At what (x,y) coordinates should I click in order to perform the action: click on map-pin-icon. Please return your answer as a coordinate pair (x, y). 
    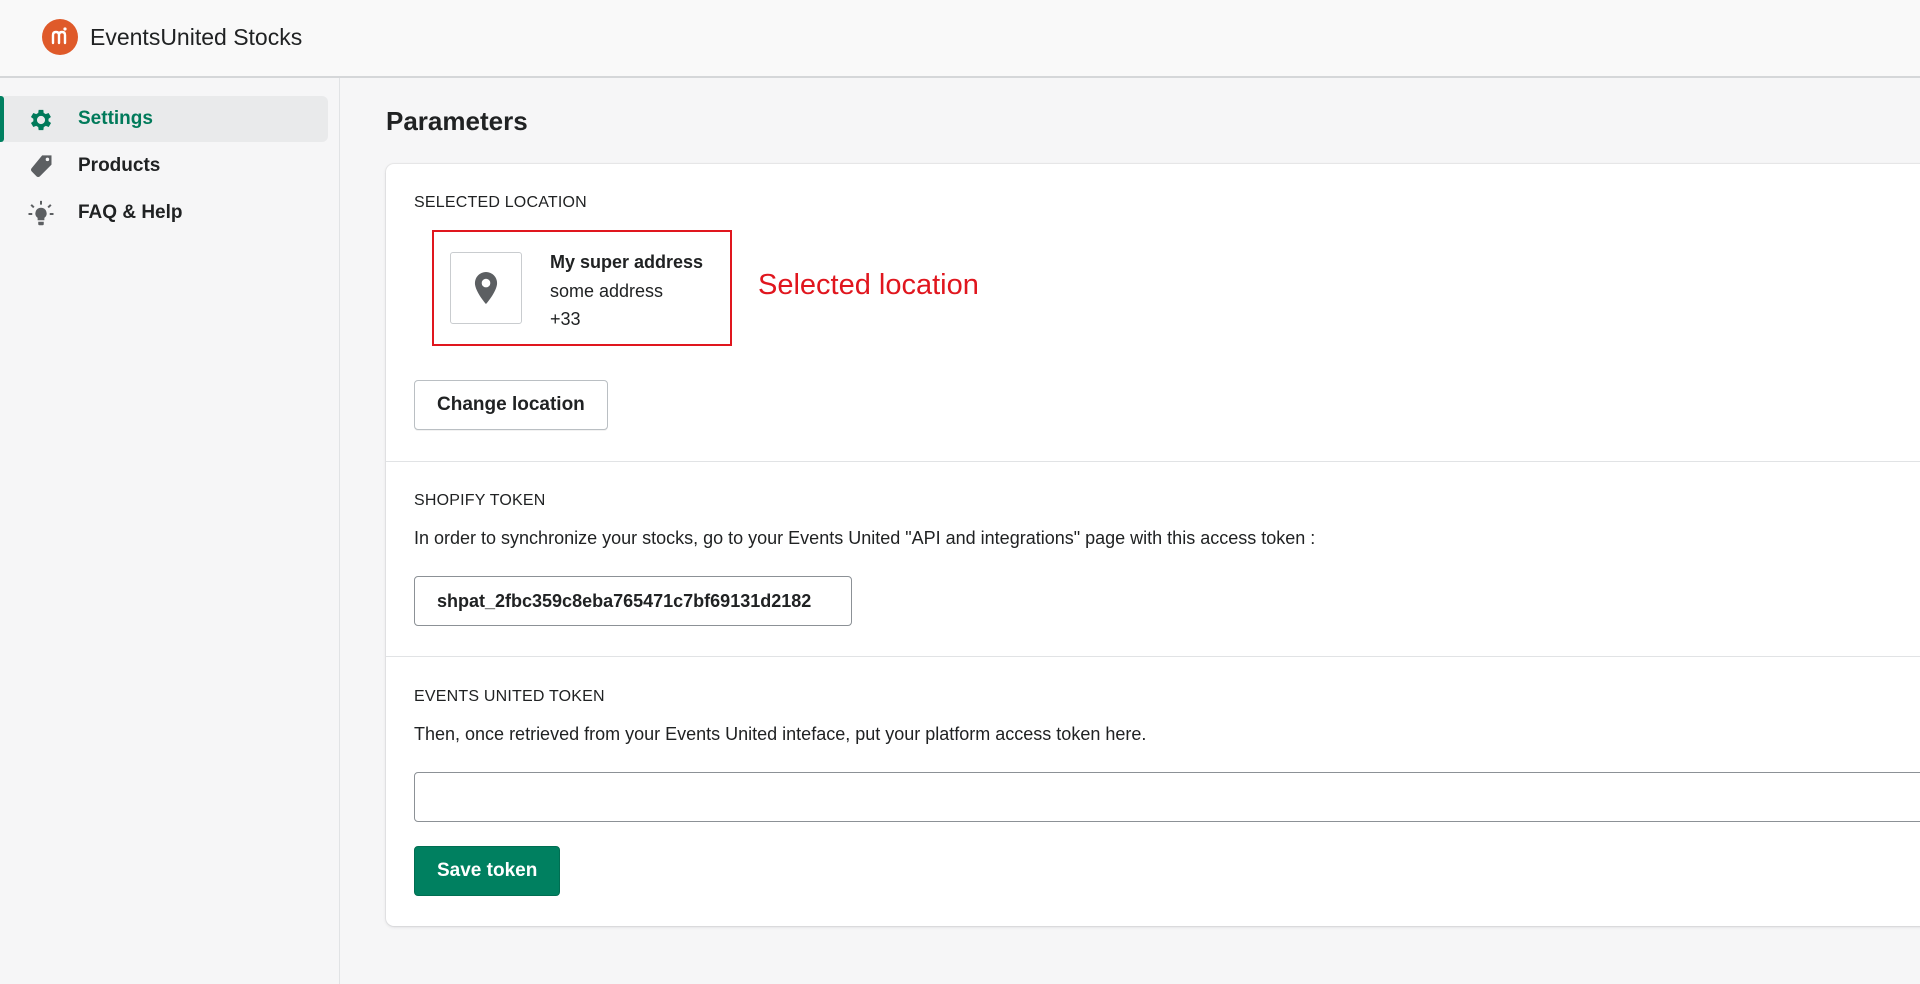
    Looking at the image, I should click on (486, 288).